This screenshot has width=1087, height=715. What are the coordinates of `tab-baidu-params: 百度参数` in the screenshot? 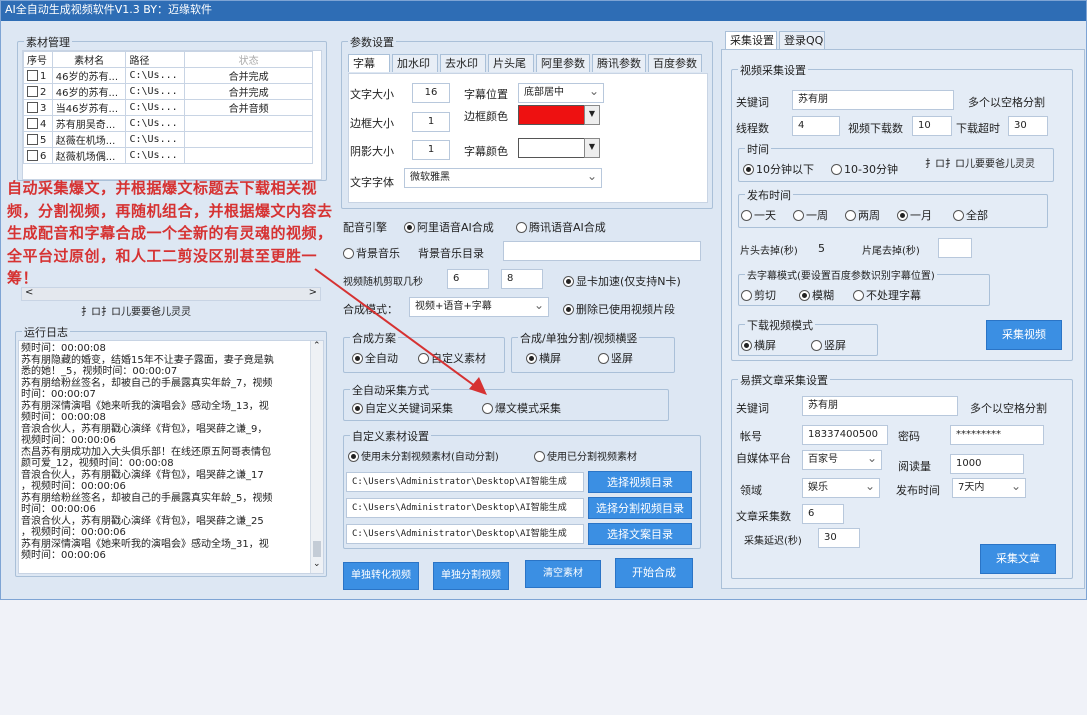 It's located at (675, 63).